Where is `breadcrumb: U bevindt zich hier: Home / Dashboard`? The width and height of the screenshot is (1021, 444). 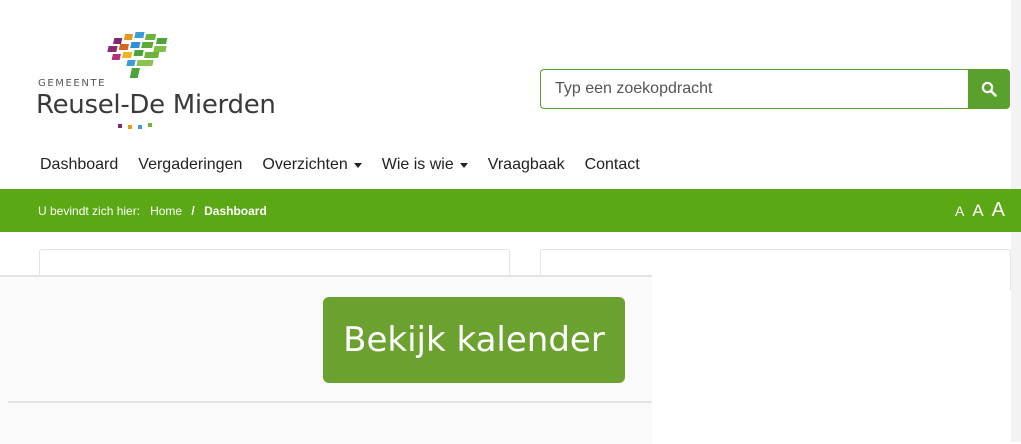
breadcrumb: U bevindt zich hier: Home / Dashboard is located at coordinates (152, 211).